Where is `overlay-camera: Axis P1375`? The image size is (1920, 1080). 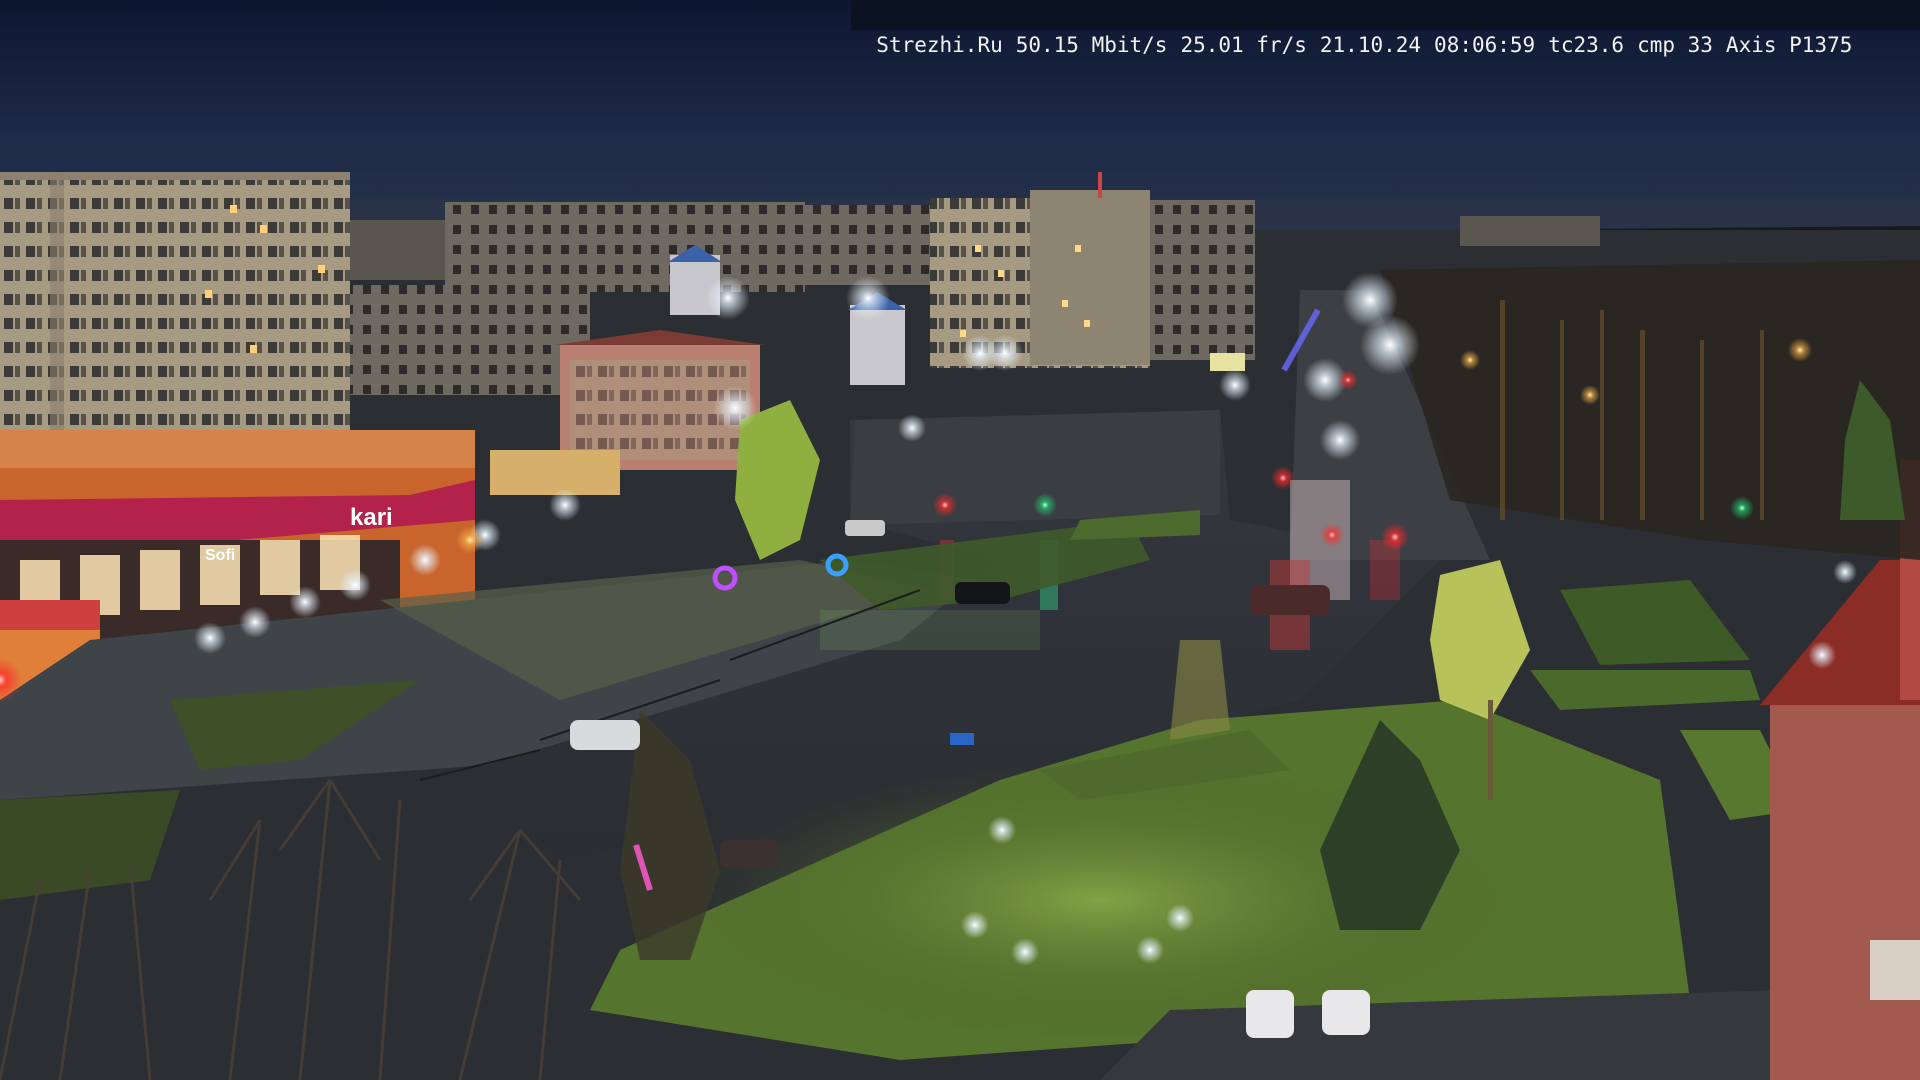 overlay-camera: Axis P1375 is located at coordinates (1789, 45).